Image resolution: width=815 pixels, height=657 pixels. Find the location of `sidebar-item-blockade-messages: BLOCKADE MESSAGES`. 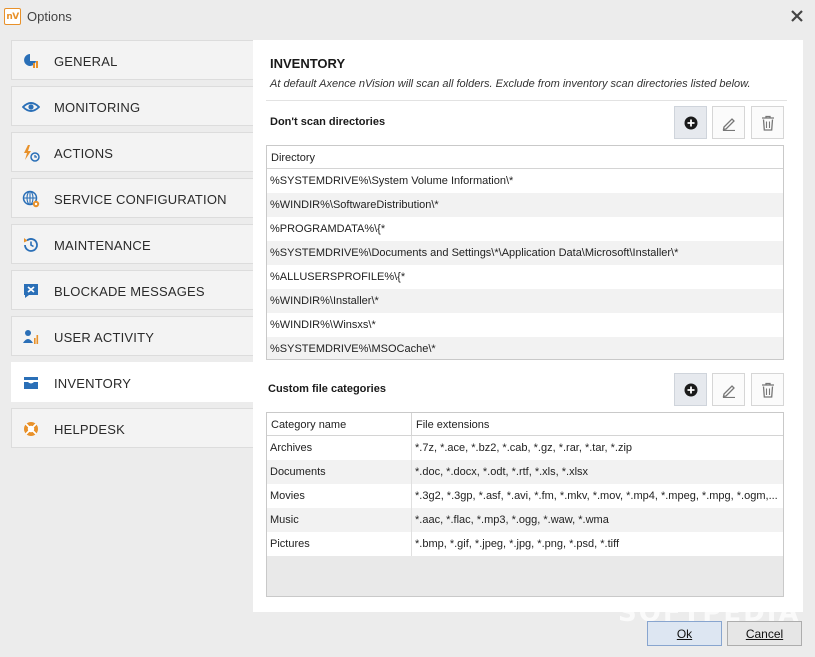

sidebar-item-blockade-messages: BLOCKADE MESSAGES is located at coordinates (132, 290).